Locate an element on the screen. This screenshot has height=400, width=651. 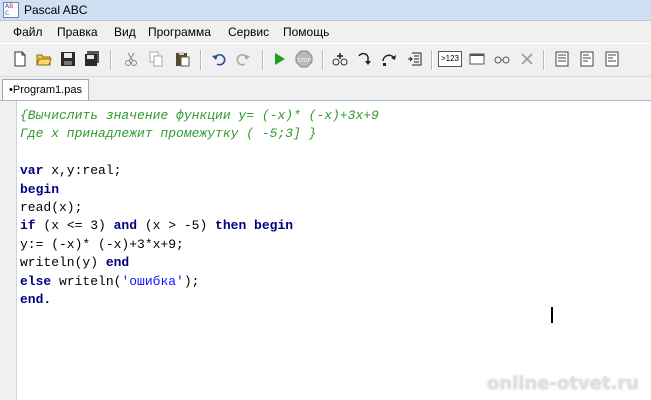
menu-bar: Файл Правка Вид Программа Сервис Помощь is located at coordinates (325, 32).